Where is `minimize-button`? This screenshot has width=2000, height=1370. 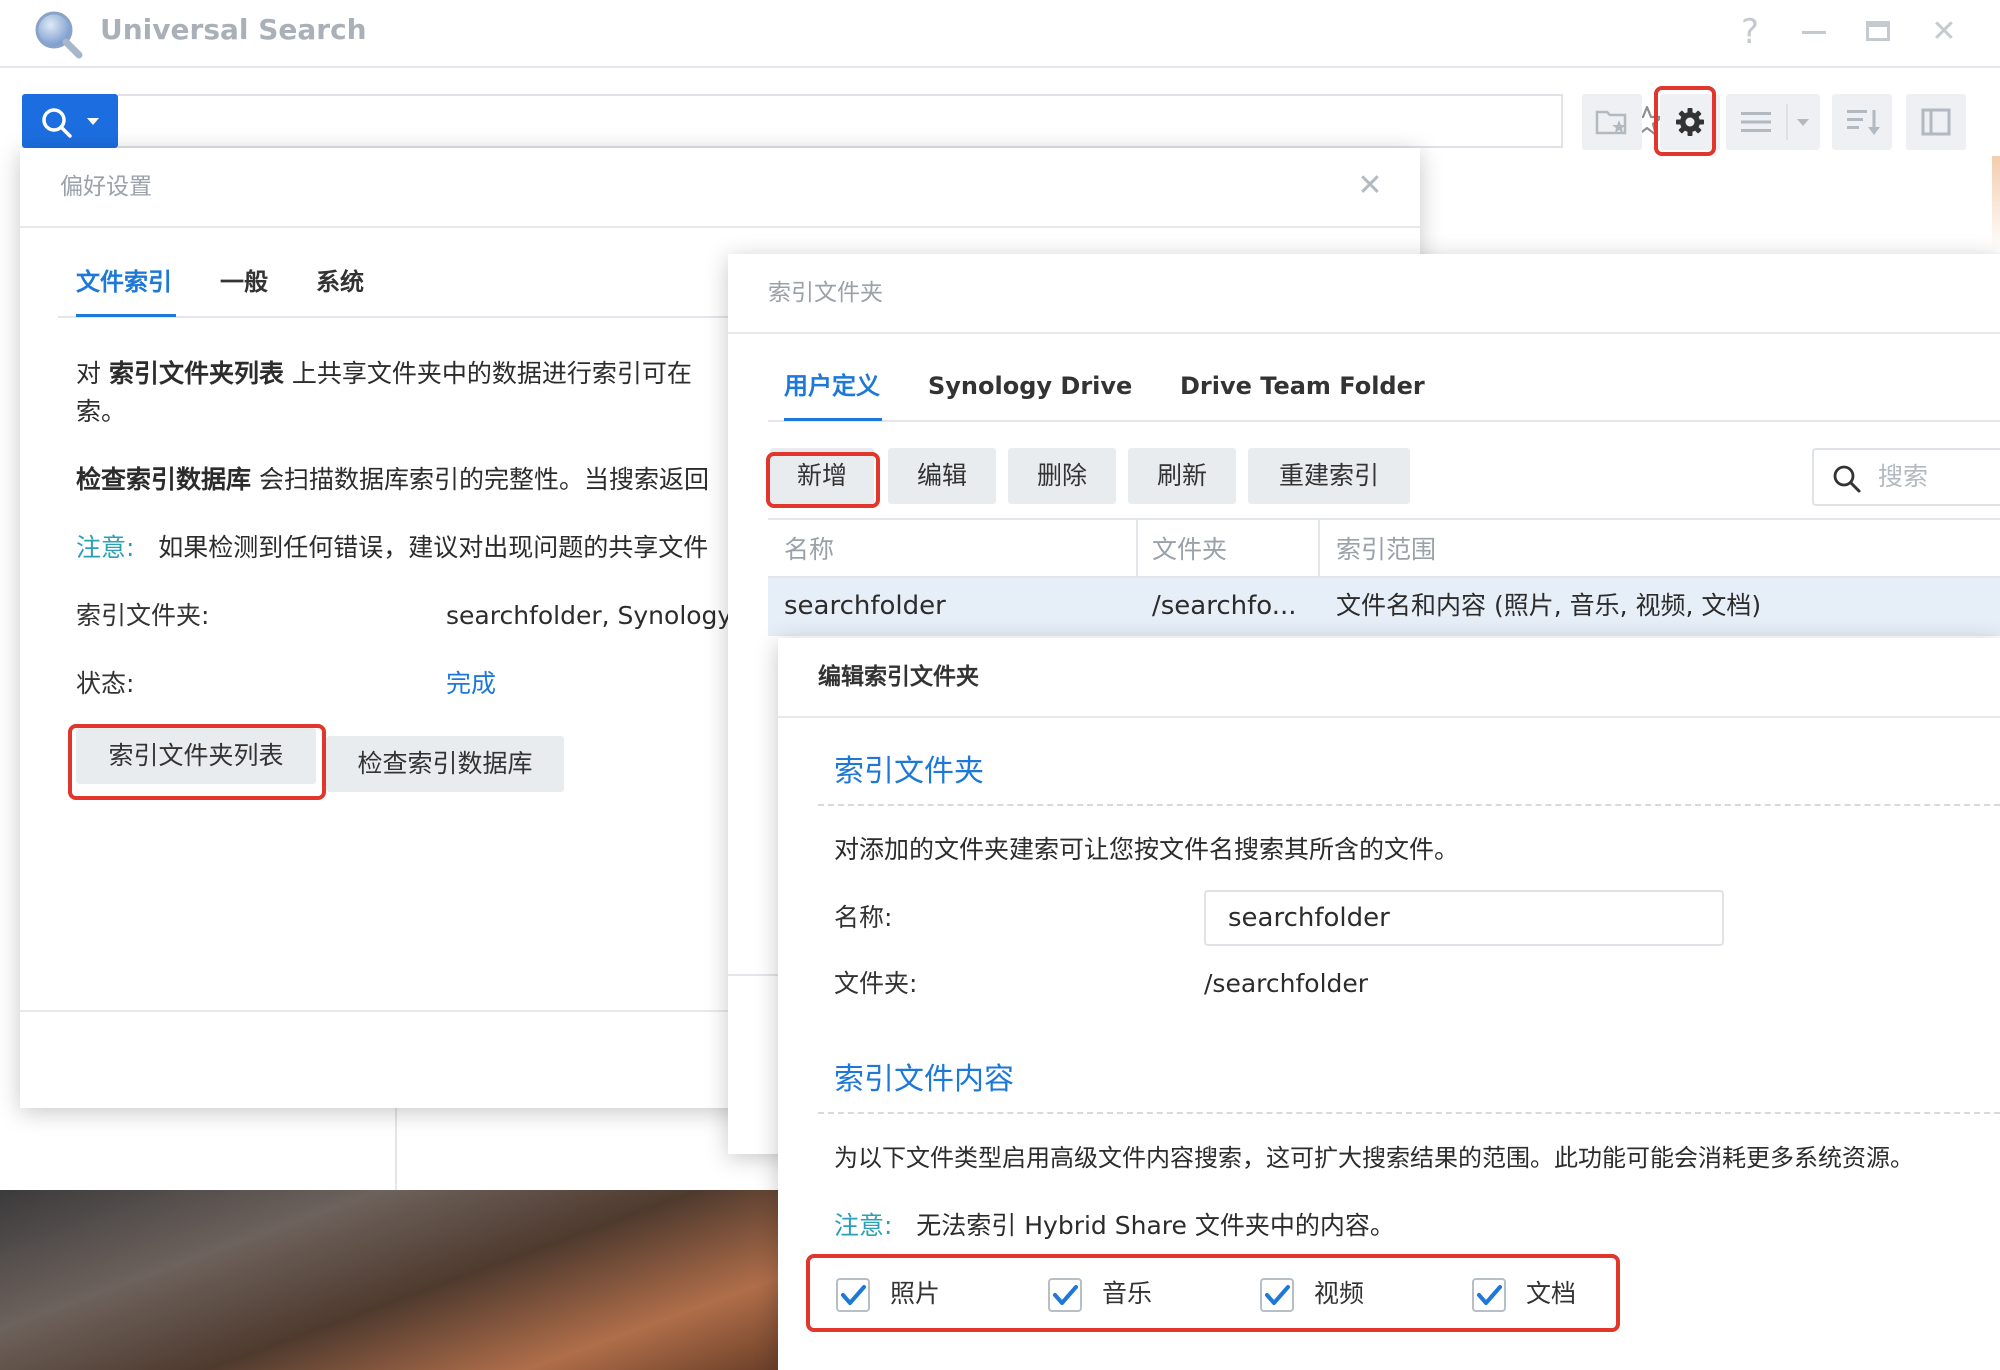
minimize-button is located at coordinates (1814, 32).